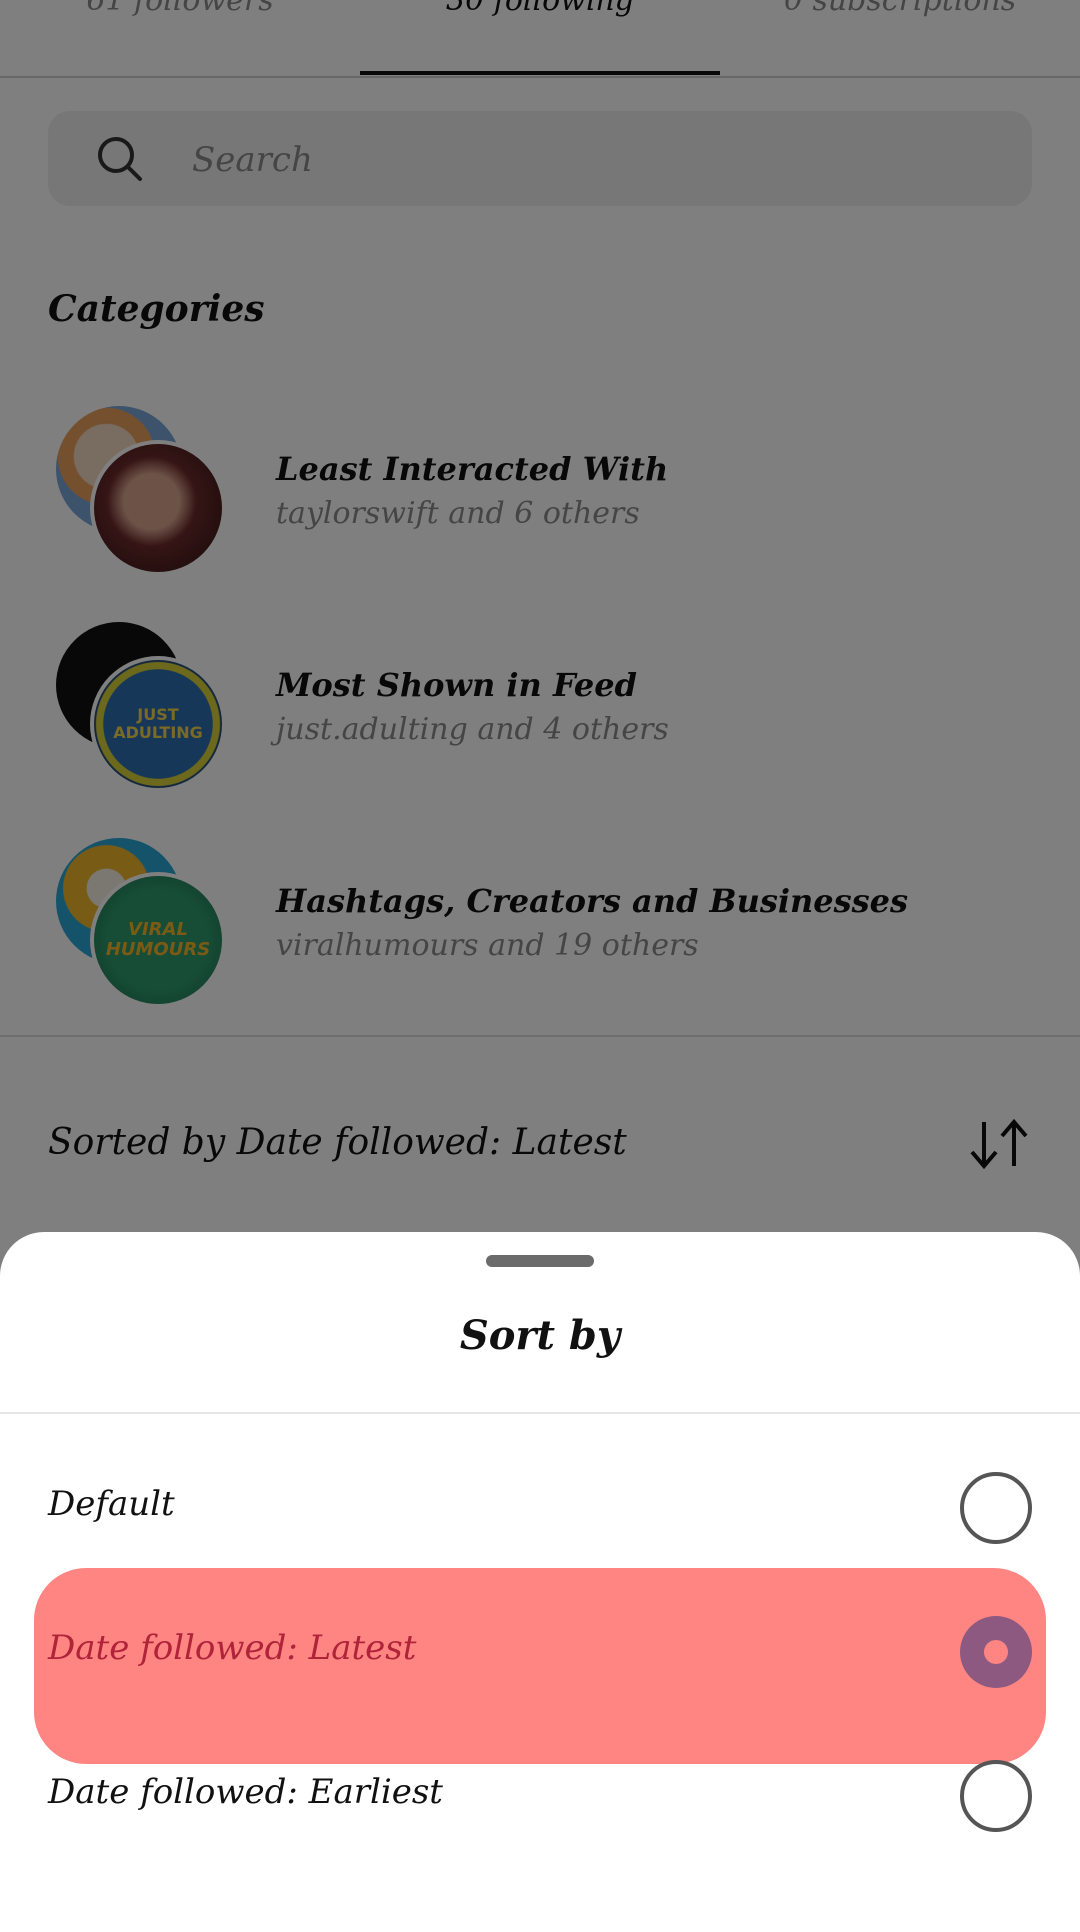  I want to click on option-label: Default, so click(111, 1504).